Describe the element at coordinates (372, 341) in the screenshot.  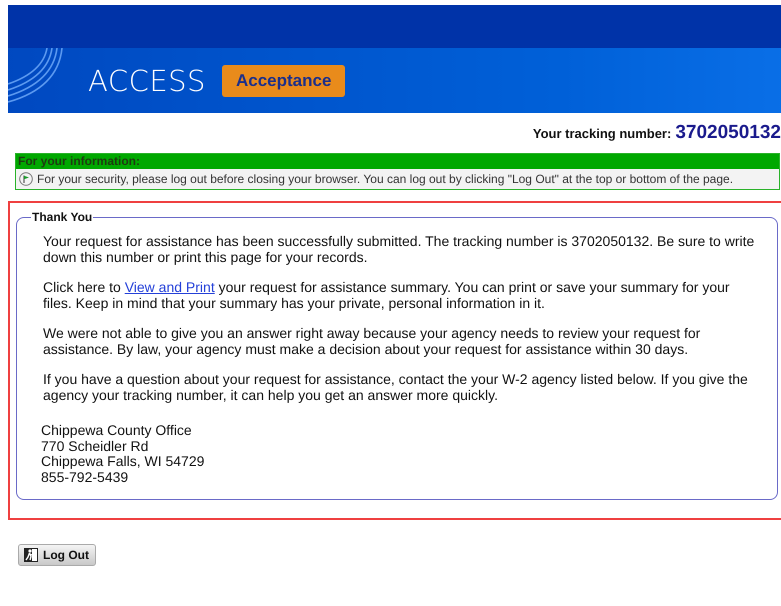
I see `panel-paragraph: We were not able to give you an answer right away because your agency needs to review your request for assistance. By law, your agency must make a decision about your request for assistance within 30 days.` at that location.